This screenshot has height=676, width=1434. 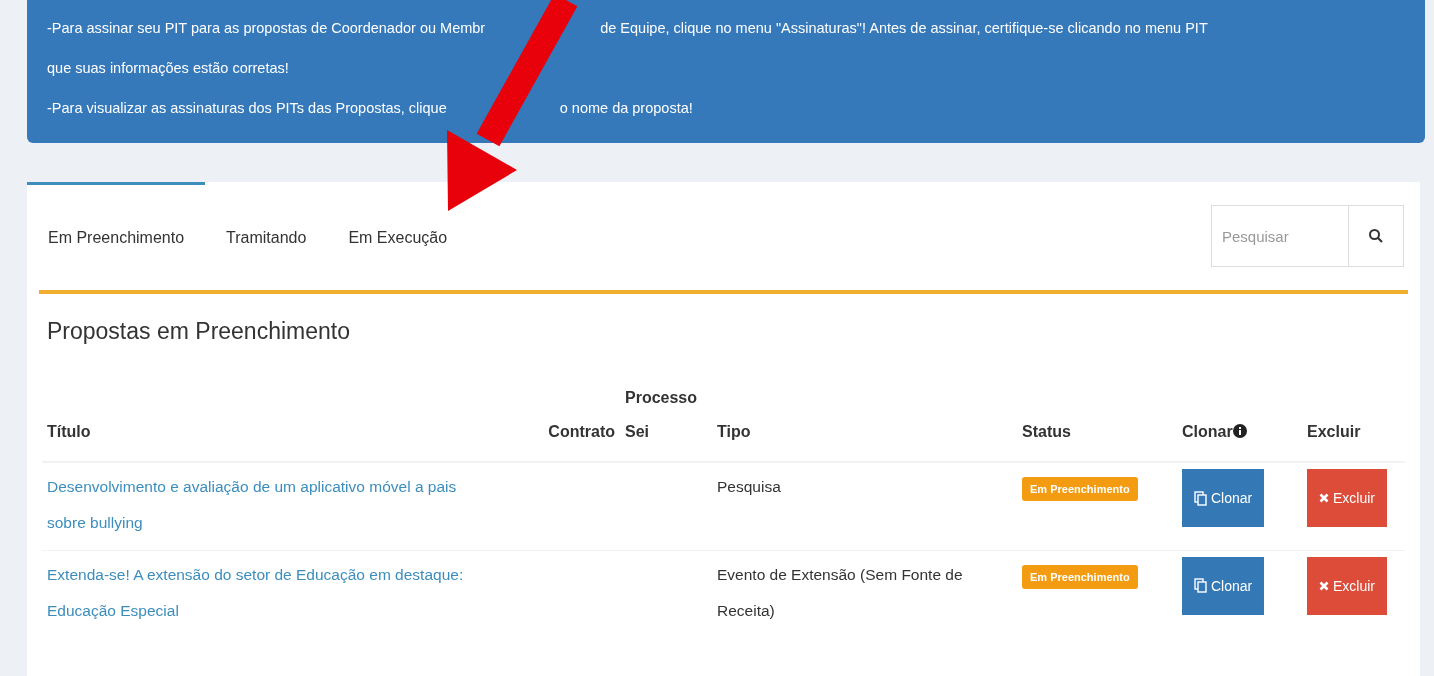 What do you see at coordinates (267, 505) in the screenshot?
I see `proposal-link: Desenvolvimento e avaliação de um aplicativo móvel a pais sobre bullying` at bounding box center [267, 505].